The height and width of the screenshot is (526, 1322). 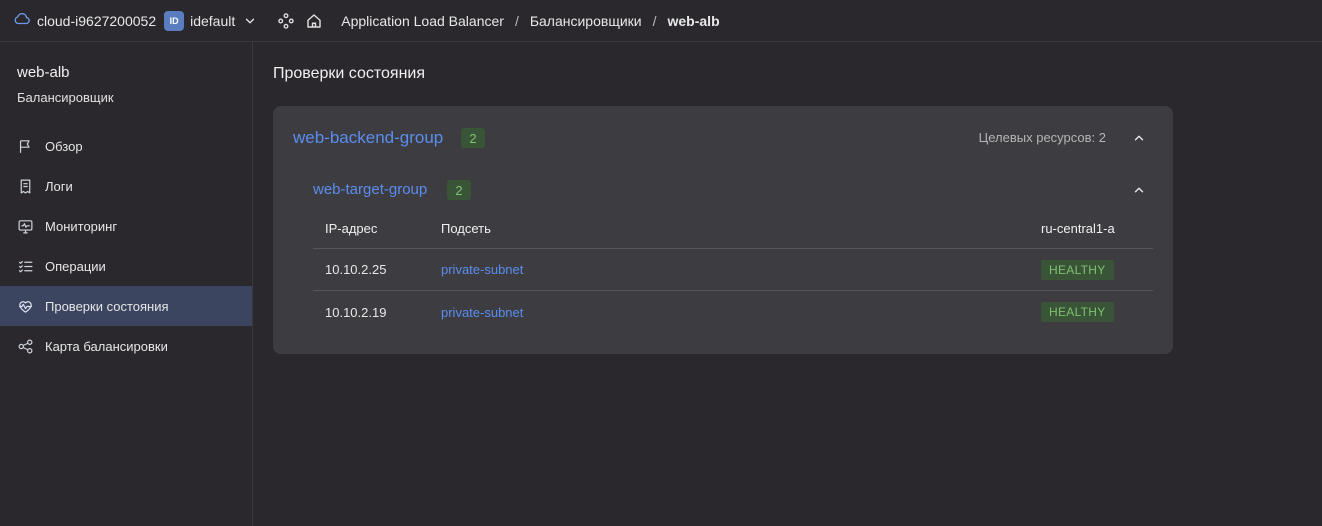 I want to click on sidebar-item-operations: Операции, so click(x=126, y=266).